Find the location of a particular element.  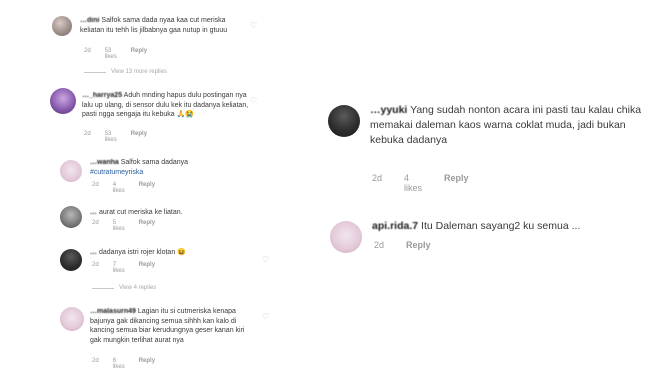

comment-username: …dini is located at coordinates (89, 20).